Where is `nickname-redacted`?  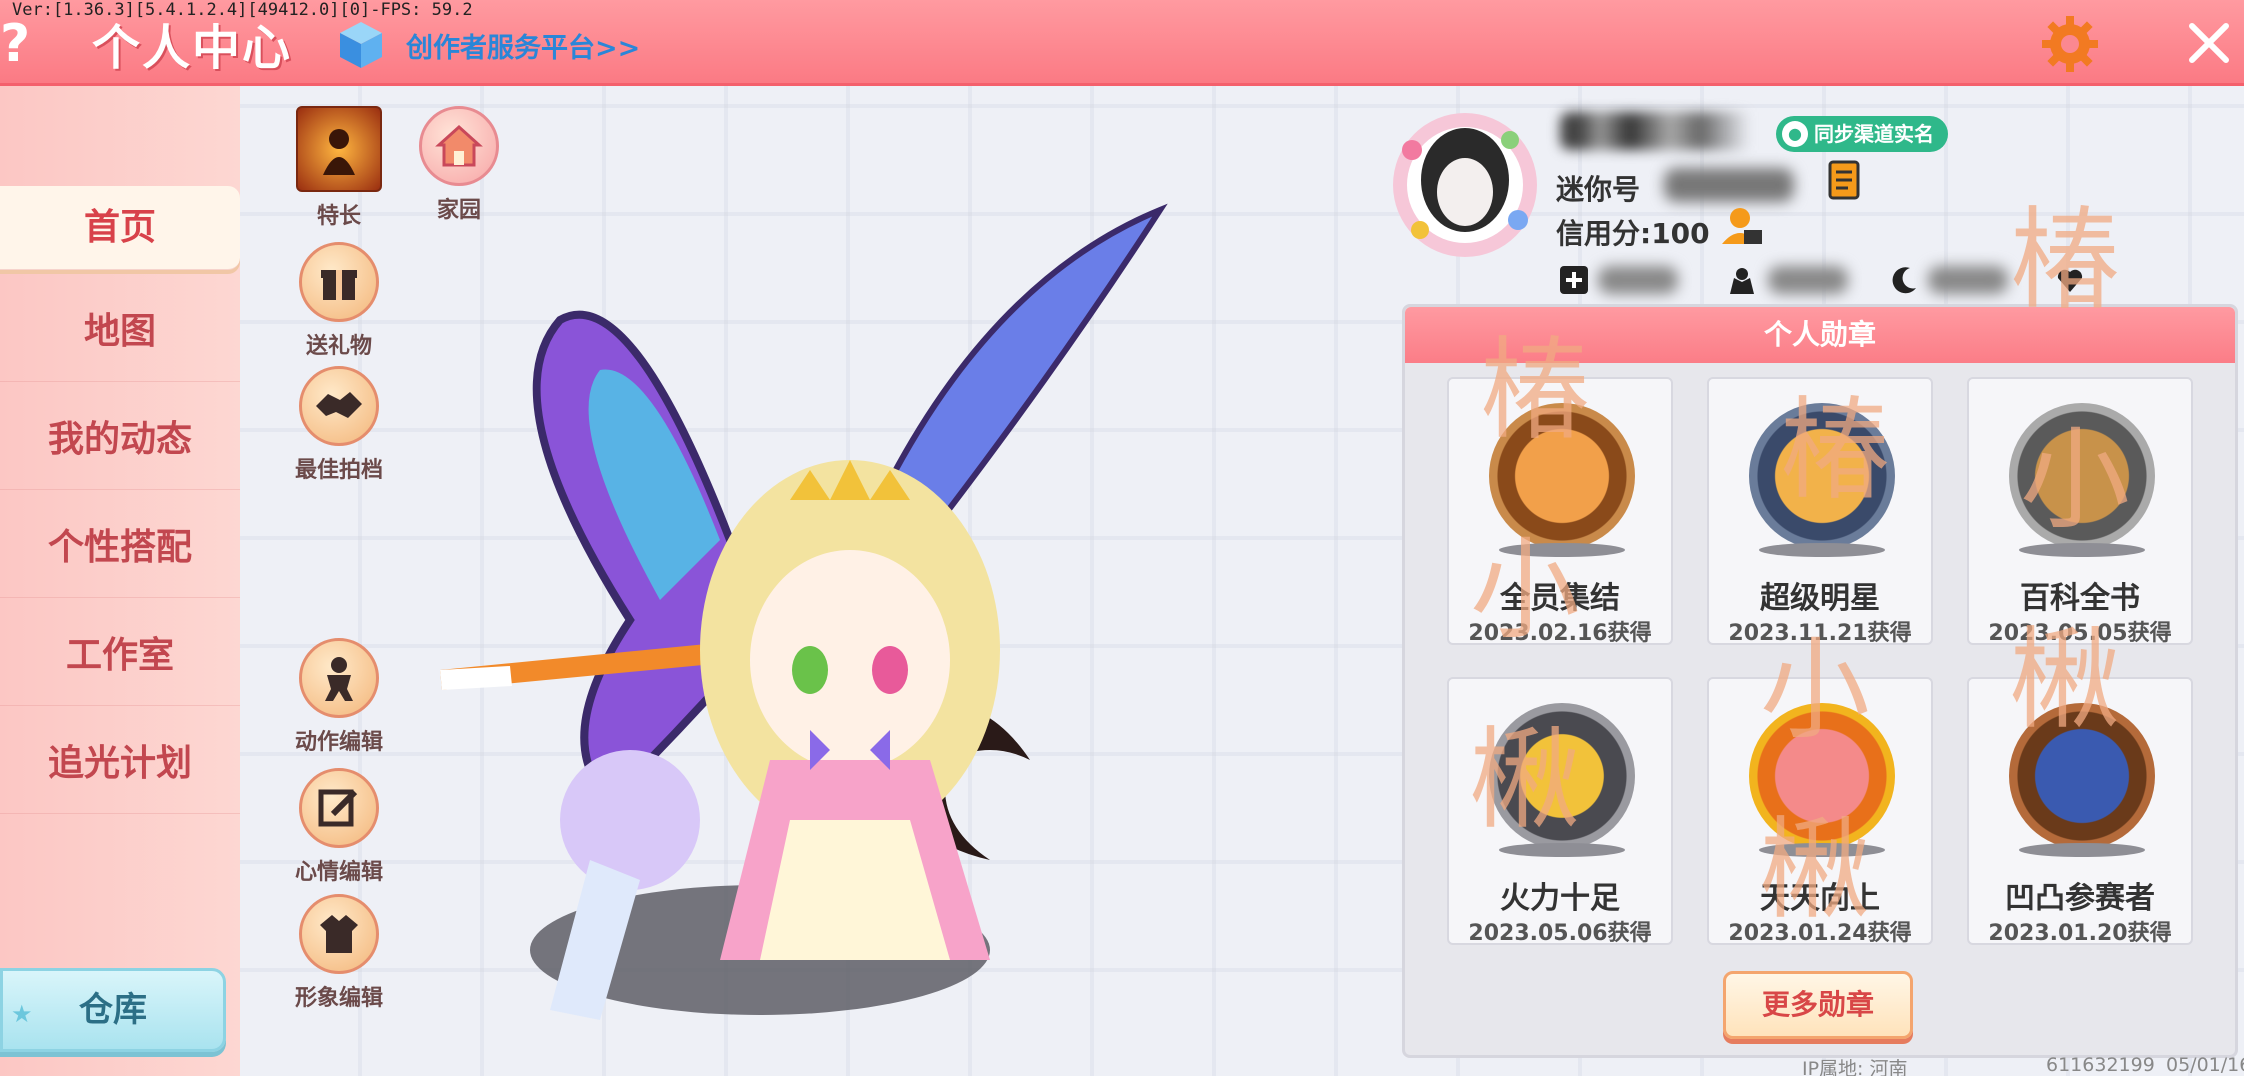 nickname-redacted is located at coordinates (1660, 131).